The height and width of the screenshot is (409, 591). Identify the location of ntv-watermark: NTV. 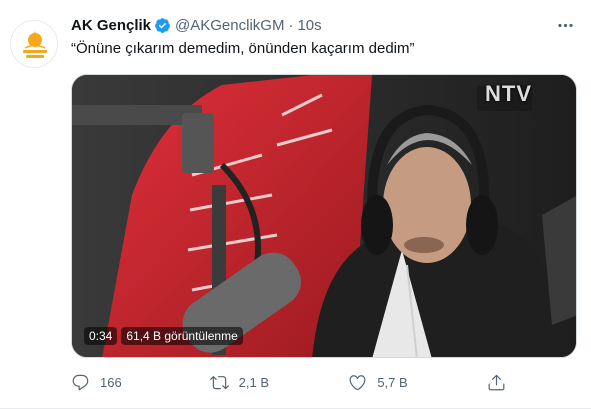
(508, 93).